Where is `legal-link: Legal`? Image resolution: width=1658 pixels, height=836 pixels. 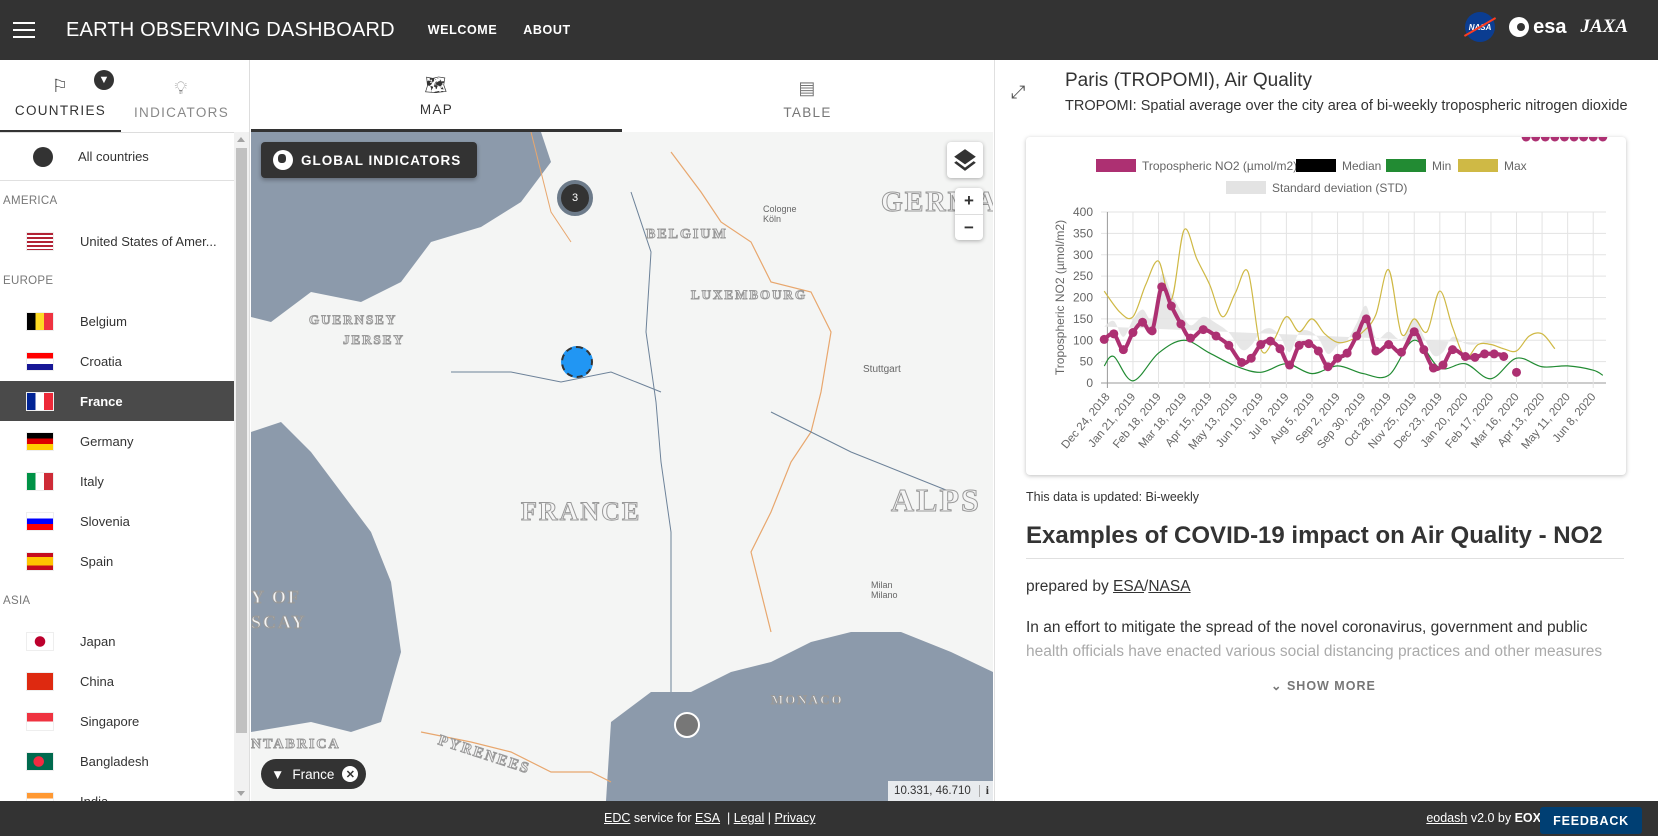 legal-link: Legal is located at coordinates (749, 818).